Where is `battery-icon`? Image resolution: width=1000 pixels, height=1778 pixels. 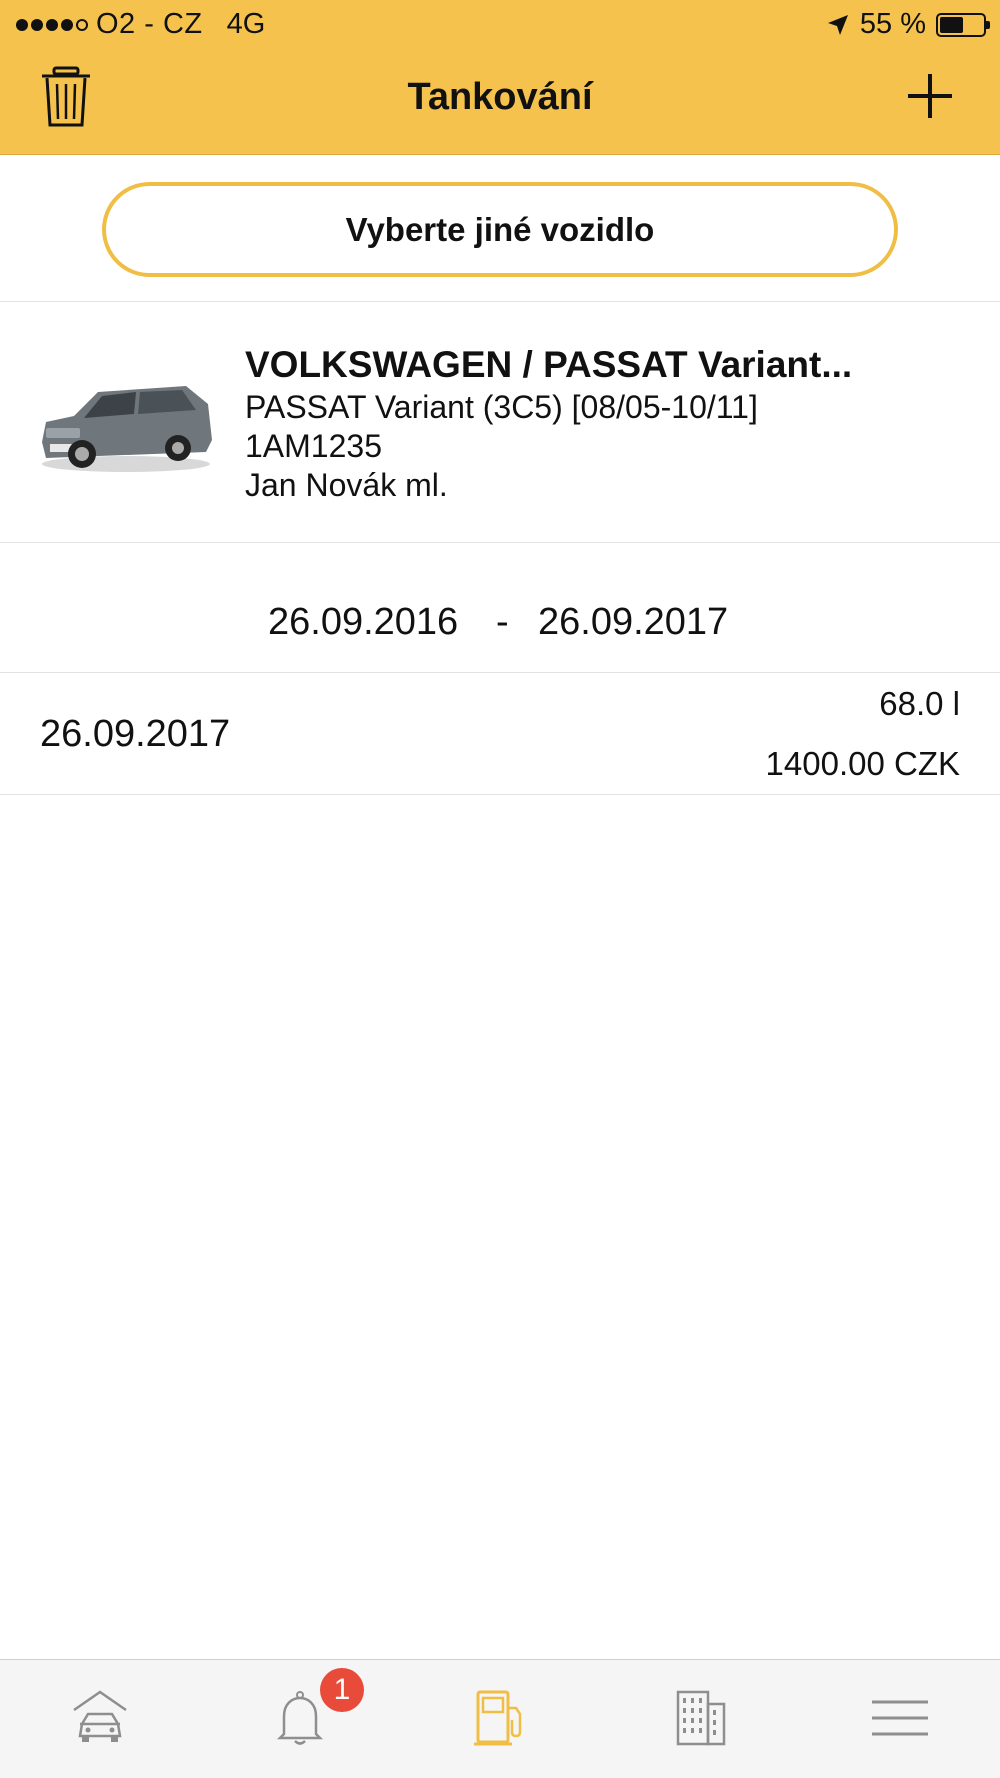
battery-icon is located at coordinates (963, 24).